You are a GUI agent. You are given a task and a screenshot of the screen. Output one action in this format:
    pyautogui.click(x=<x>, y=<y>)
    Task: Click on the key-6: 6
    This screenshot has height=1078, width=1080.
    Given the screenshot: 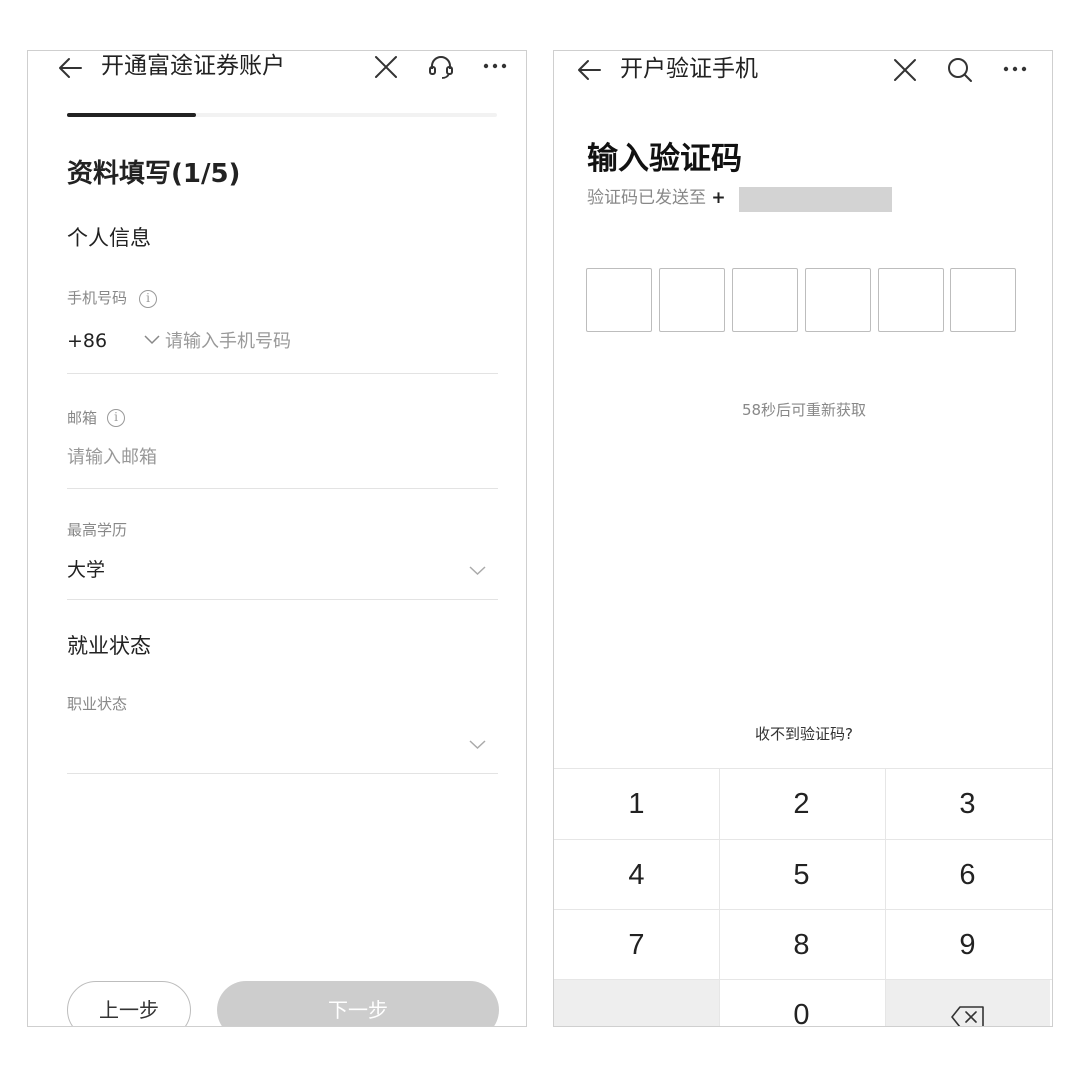 What is the action you would take?
    pyautogui.click(x=967, y=875)
    